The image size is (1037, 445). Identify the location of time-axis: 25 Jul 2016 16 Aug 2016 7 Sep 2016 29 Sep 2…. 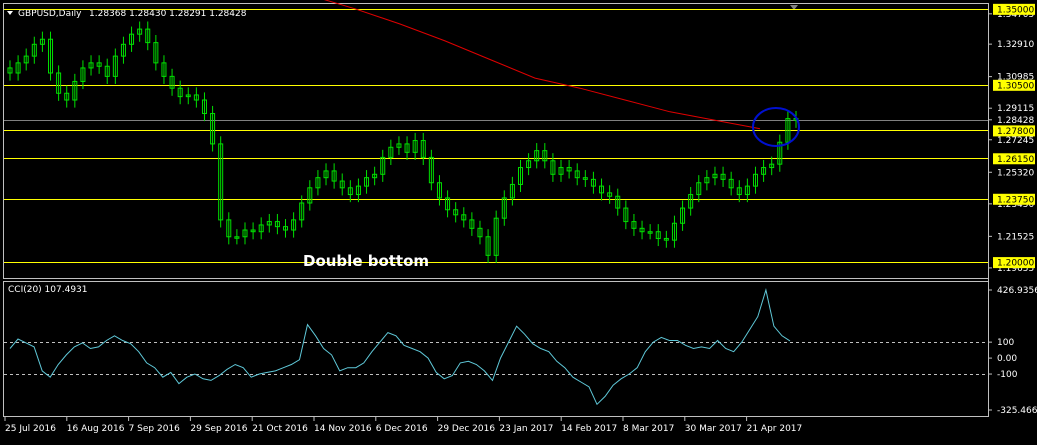
(403, 425).